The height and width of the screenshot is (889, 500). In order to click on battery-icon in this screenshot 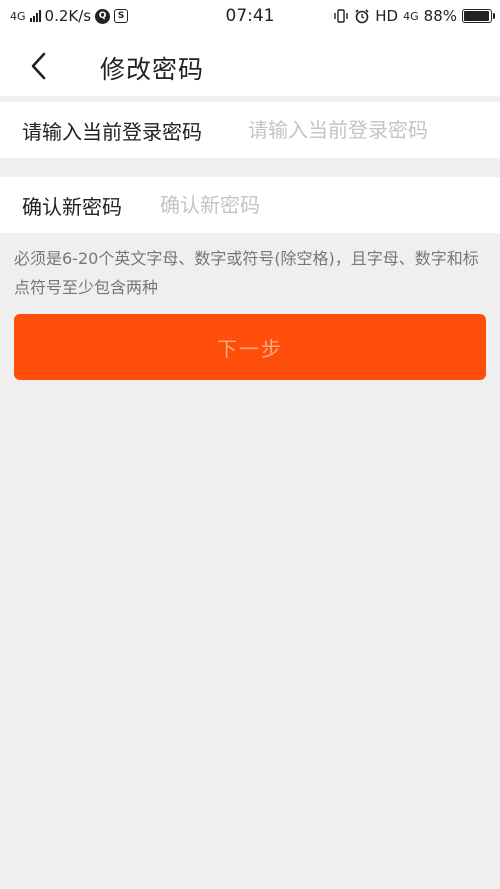, I will do `click(478, 16)`.